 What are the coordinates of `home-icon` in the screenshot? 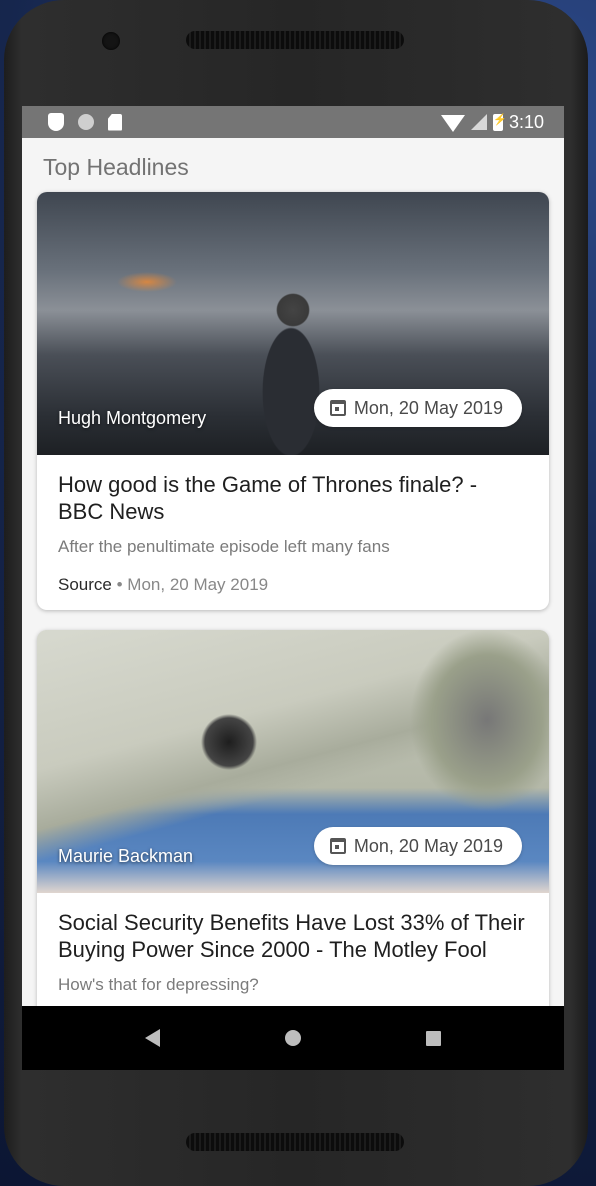 It's located at (292, 1038).